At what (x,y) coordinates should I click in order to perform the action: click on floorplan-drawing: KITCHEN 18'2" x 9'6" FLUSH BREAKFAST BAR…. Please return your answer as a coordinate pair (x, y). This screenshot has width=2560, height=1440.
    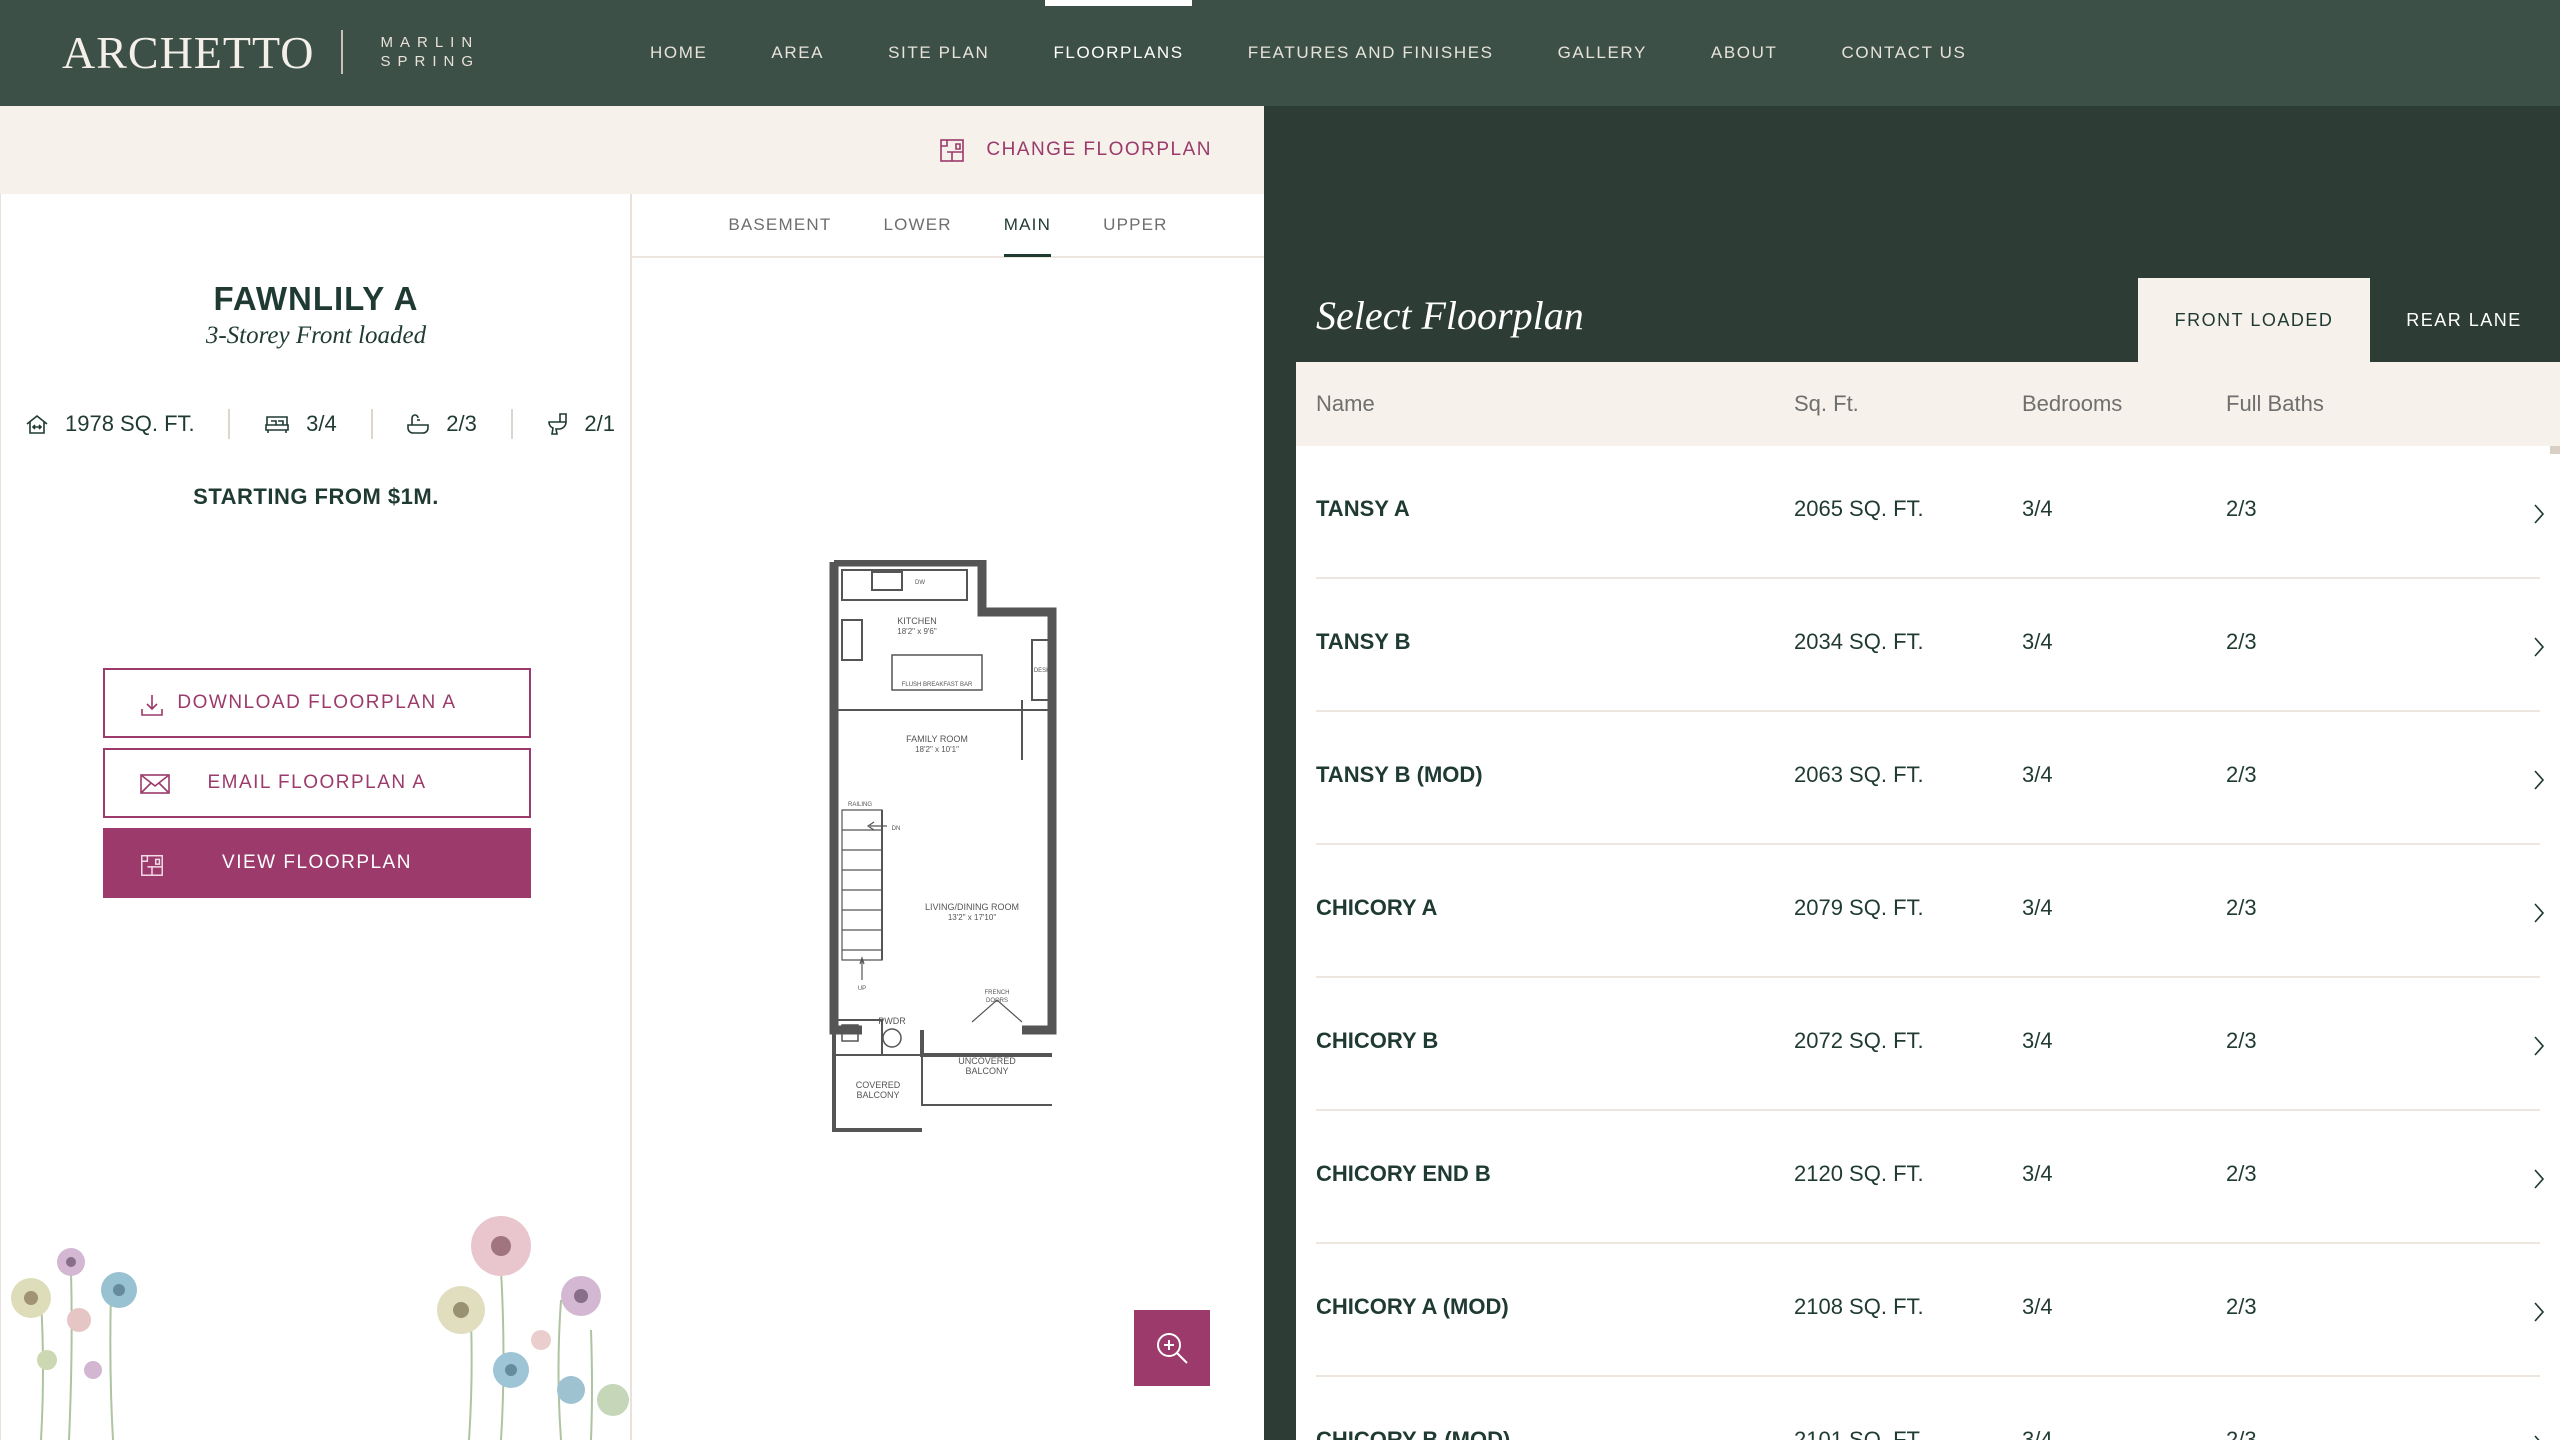
    Looking at the image, I should click on (943, 846).